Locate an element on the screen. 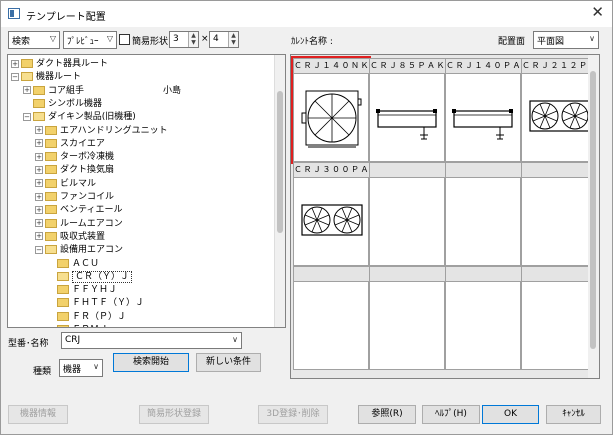  tree-item-label: ルームエアコン is located at coordinates (91, 223).